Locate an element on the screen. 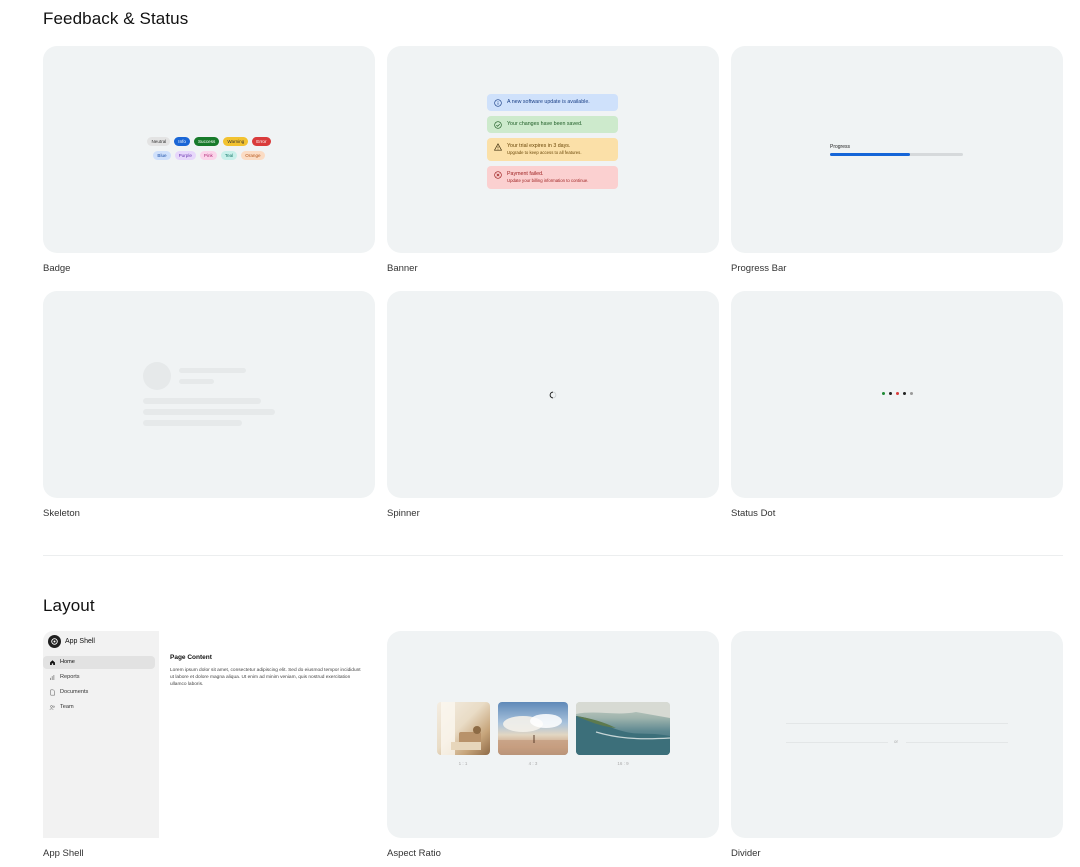 Image resolution: width=1080 pixels, height=867 pixels. card-label-badge: Badge is located at coordinates (57, 268).